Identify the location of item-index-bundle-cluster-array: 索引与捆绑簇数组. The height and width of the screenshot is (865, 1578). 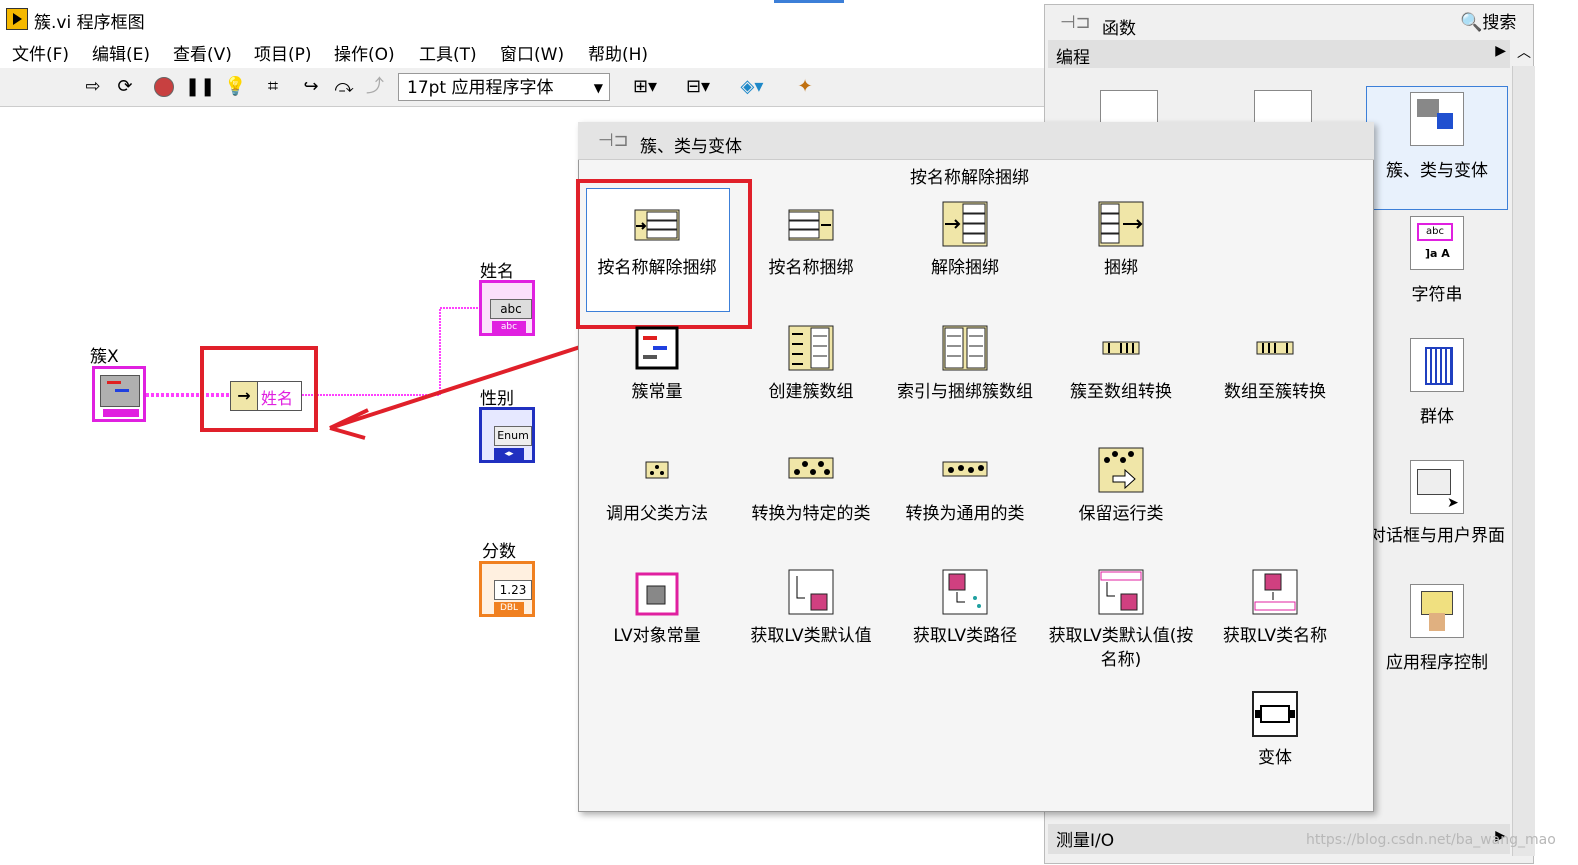
(965, 364).